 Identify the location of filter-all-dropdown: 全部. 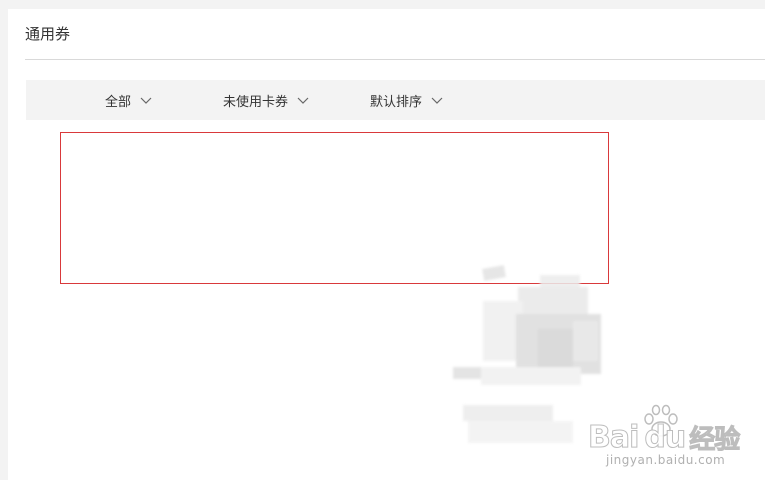
(128, 100).